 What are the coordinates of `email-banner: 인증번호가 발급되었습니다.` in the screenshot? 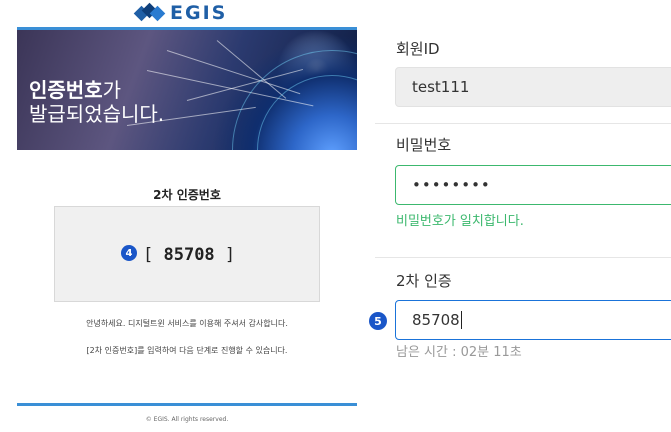 It's located at (187, 90).